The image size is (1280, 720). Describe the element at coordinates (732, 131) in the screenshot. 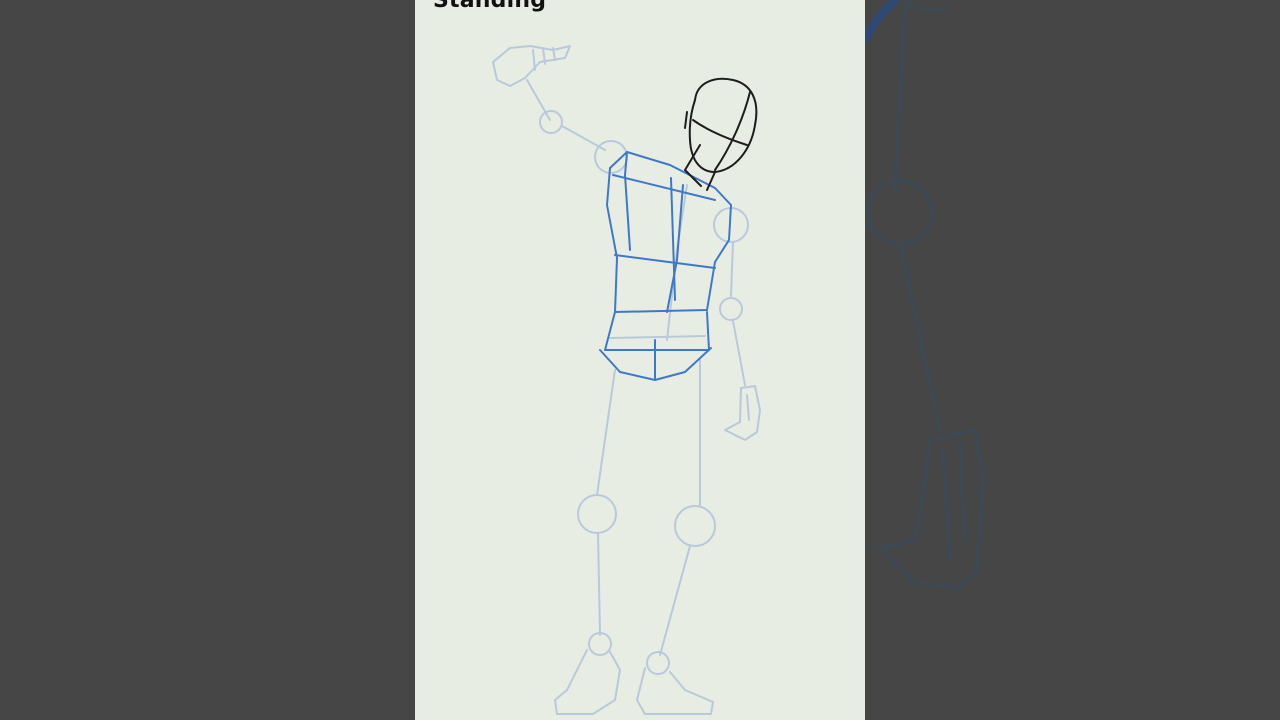

I see `head-cross-vertical` at that location.